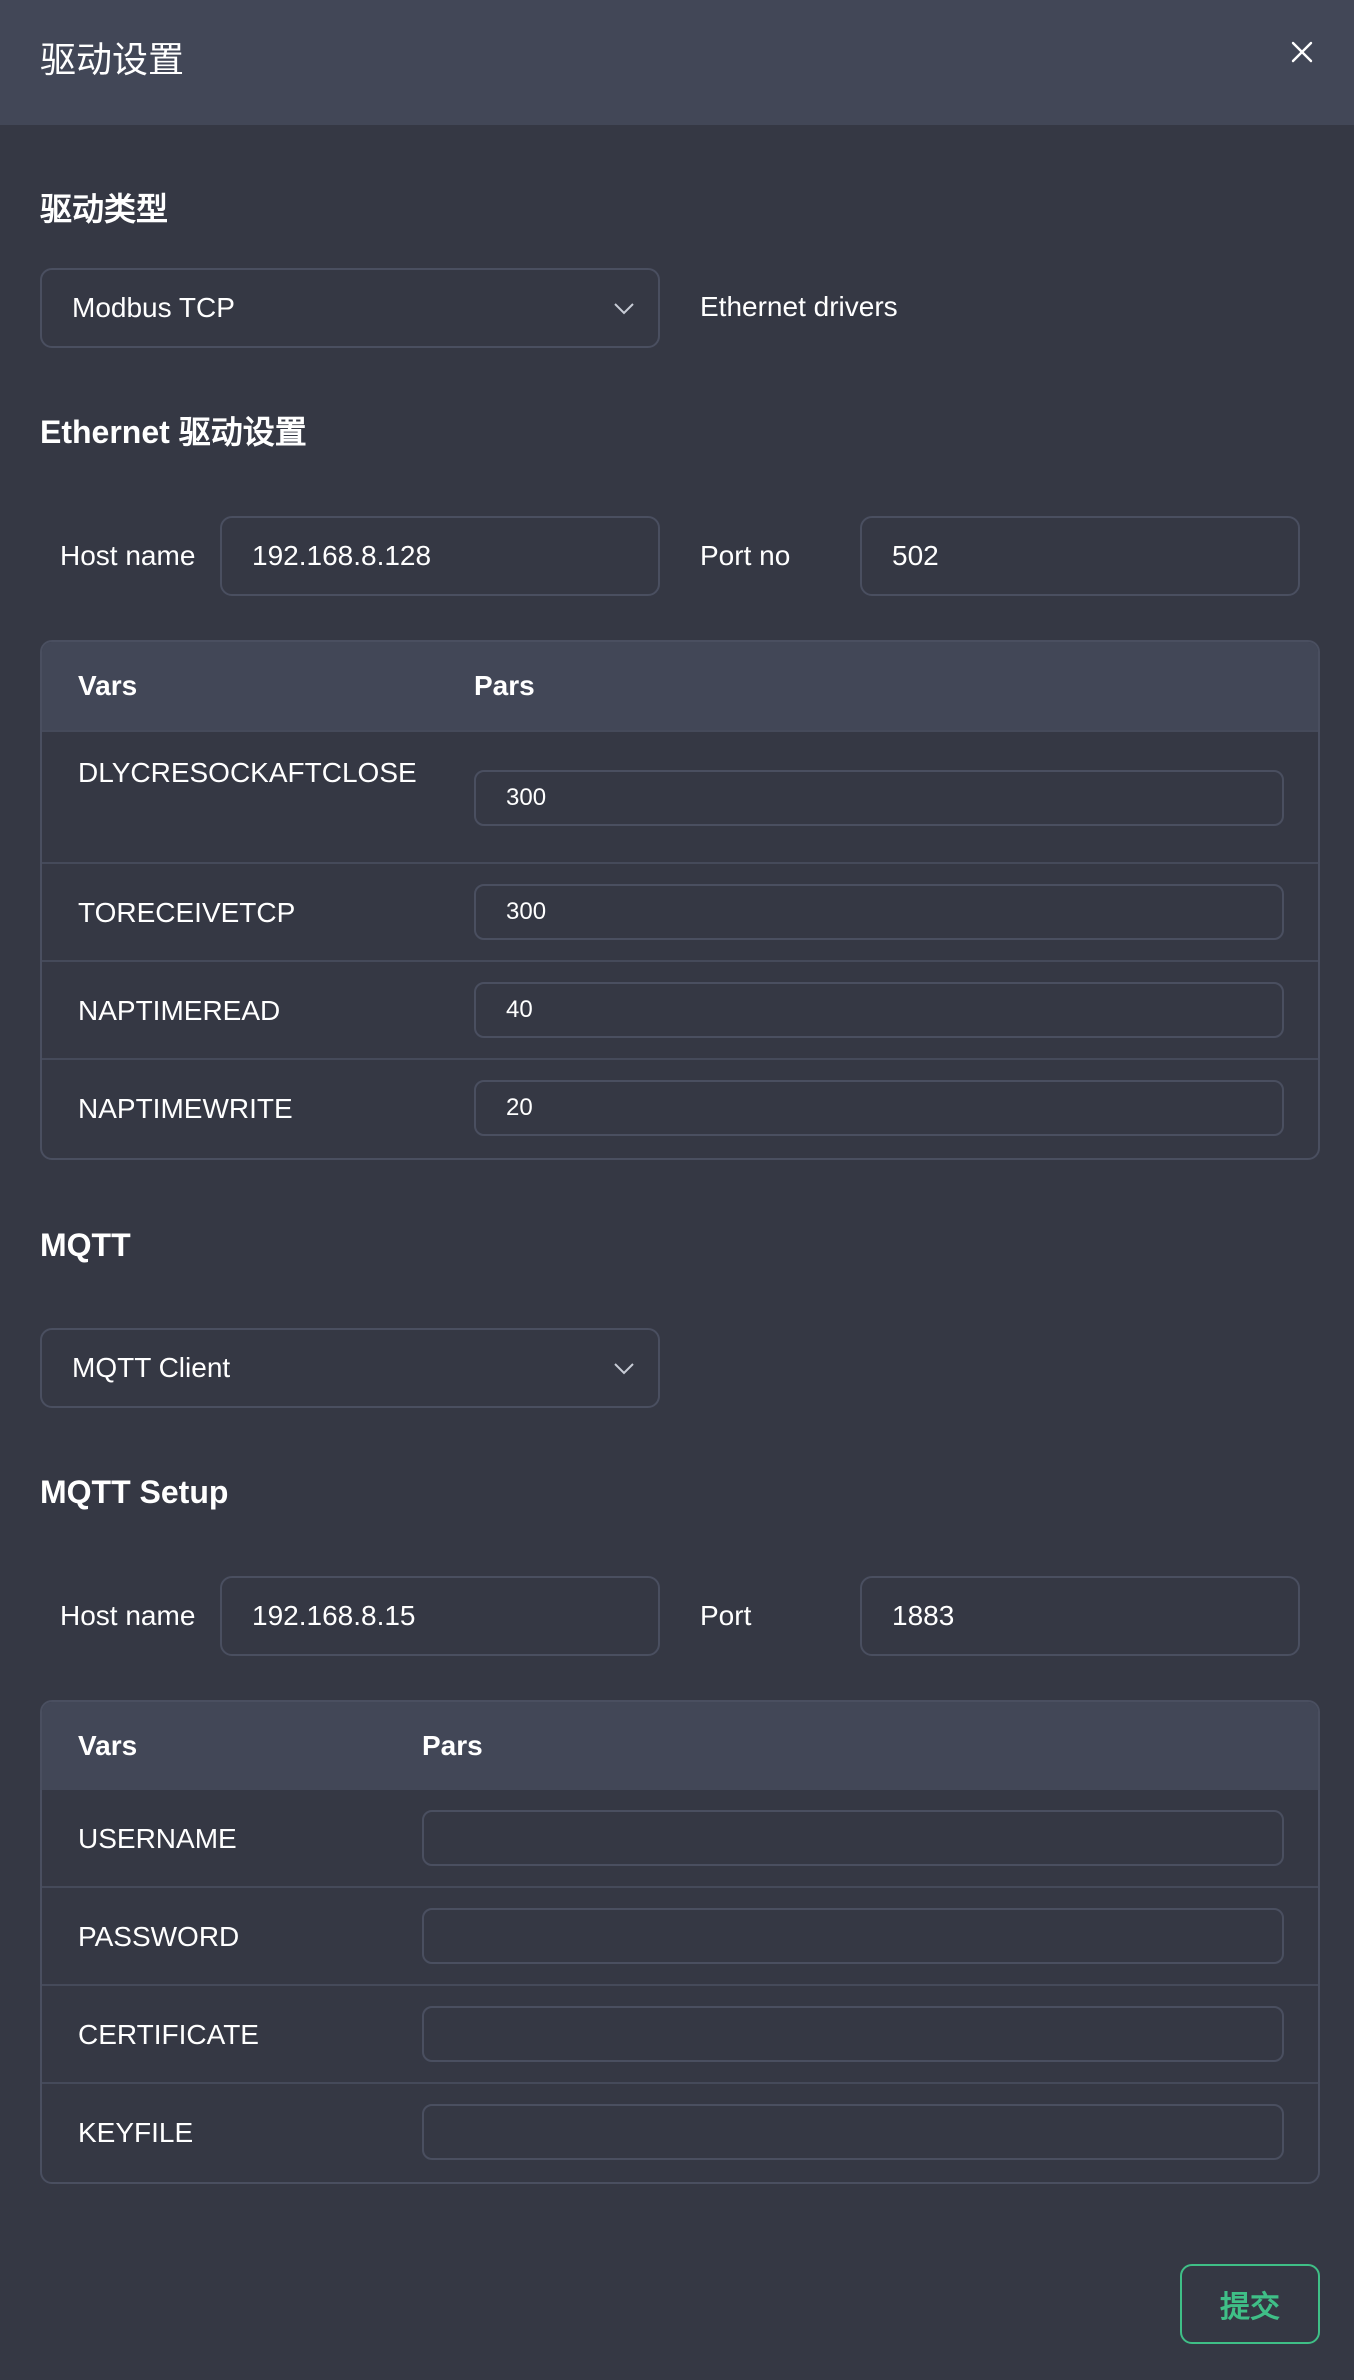  What do you see at coordinates (85, 1245) in the screenshot?
I see `mqtt-title: MQTT` at bounding box center [85, 1245].